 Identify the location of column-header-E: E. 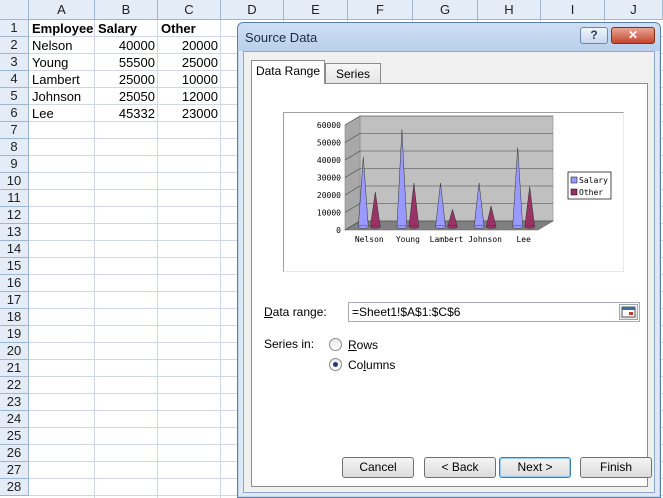
(316, 10).